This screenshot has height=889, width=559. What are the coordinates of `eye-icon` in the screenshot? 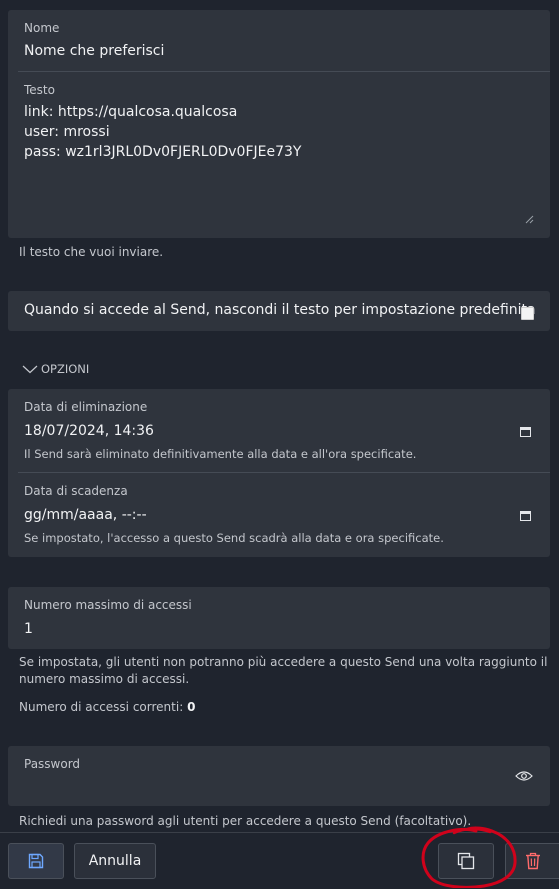 It's located at (524, 776).